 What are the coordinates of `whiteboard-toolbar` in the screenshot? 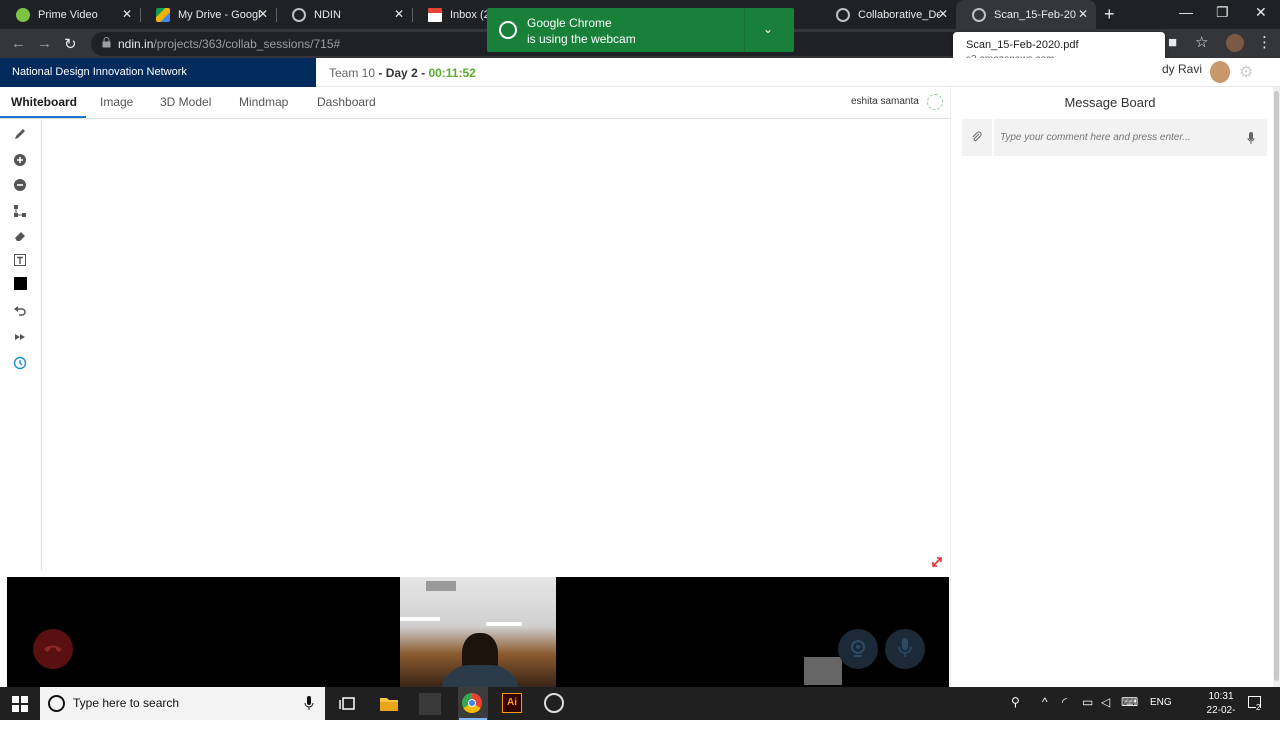 It's located at (21, 345).